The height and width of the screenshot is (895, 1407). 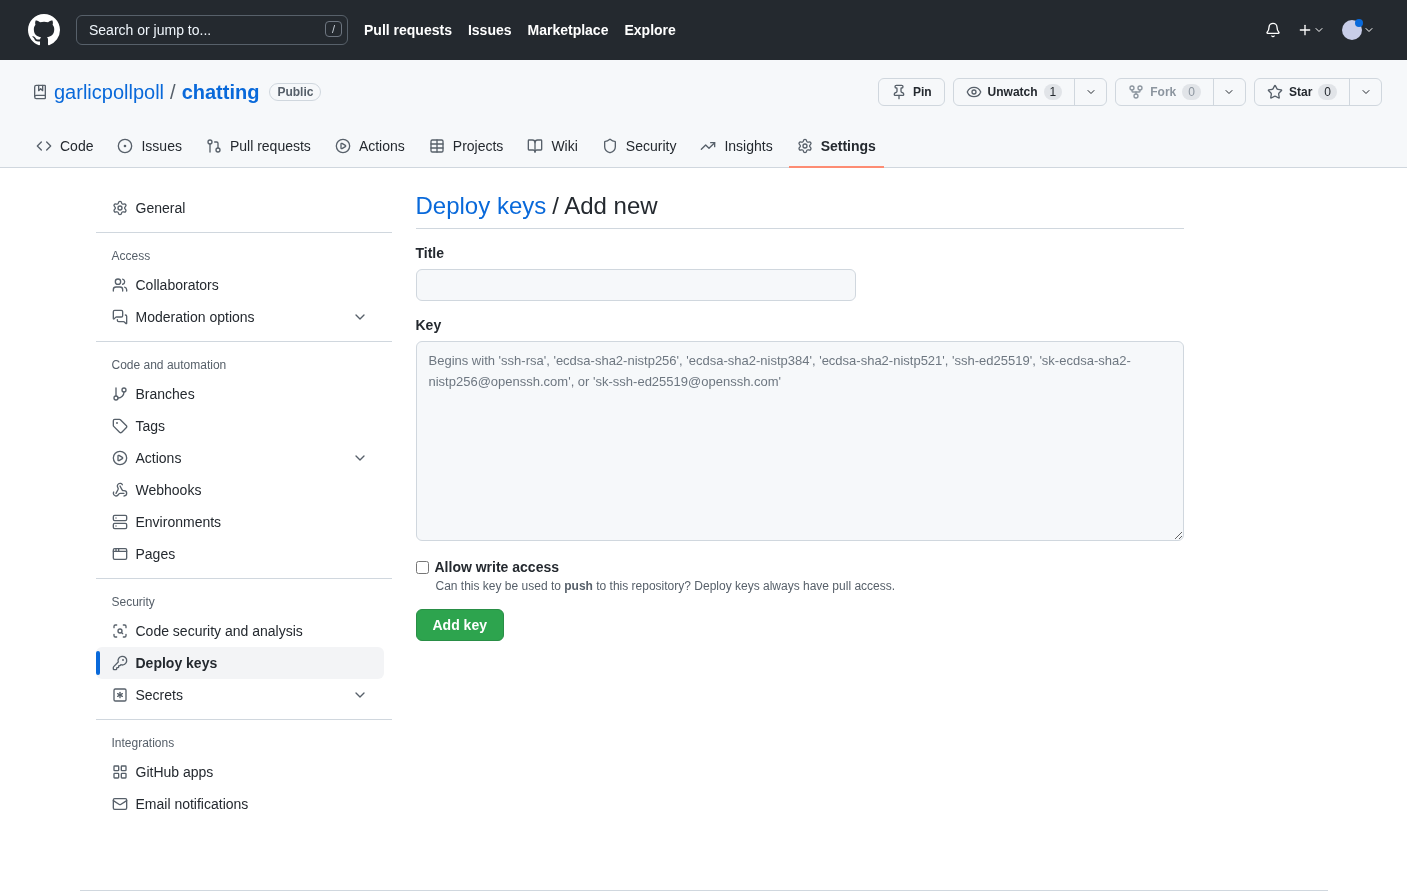 I want to click on sidebar-item: Email notifications, so click(x=239, y=804).